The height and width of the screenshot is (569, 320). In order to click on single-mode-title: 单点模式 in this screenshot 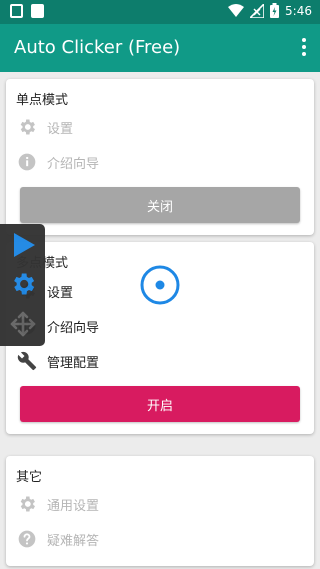, I will do `click(42, 100)`.